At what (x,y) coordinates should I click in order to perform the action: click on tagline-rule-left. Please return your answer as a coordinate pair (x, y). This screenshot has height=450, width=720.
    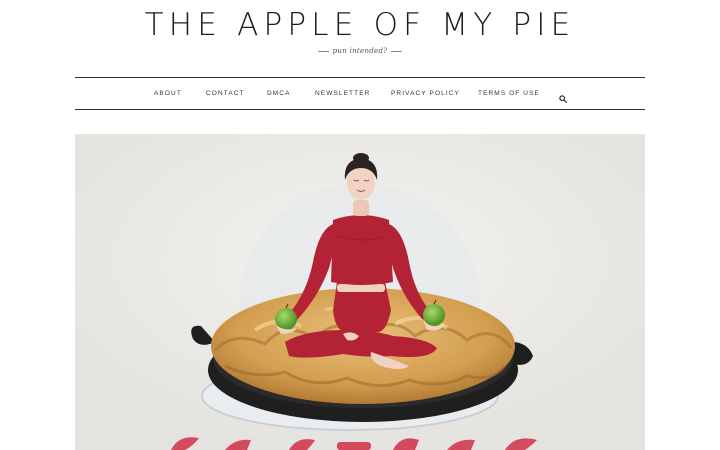
    Looking at the image, I should click on (323, 51).